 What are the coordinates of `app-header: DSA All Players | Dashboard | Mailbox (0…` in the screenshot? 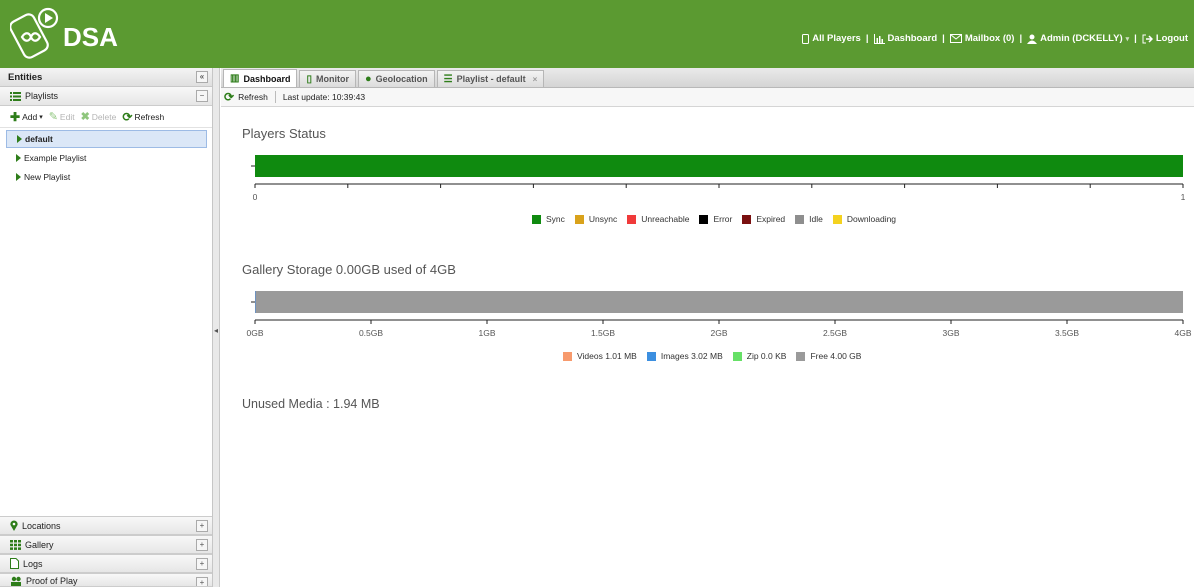 It's located at (597, 34).